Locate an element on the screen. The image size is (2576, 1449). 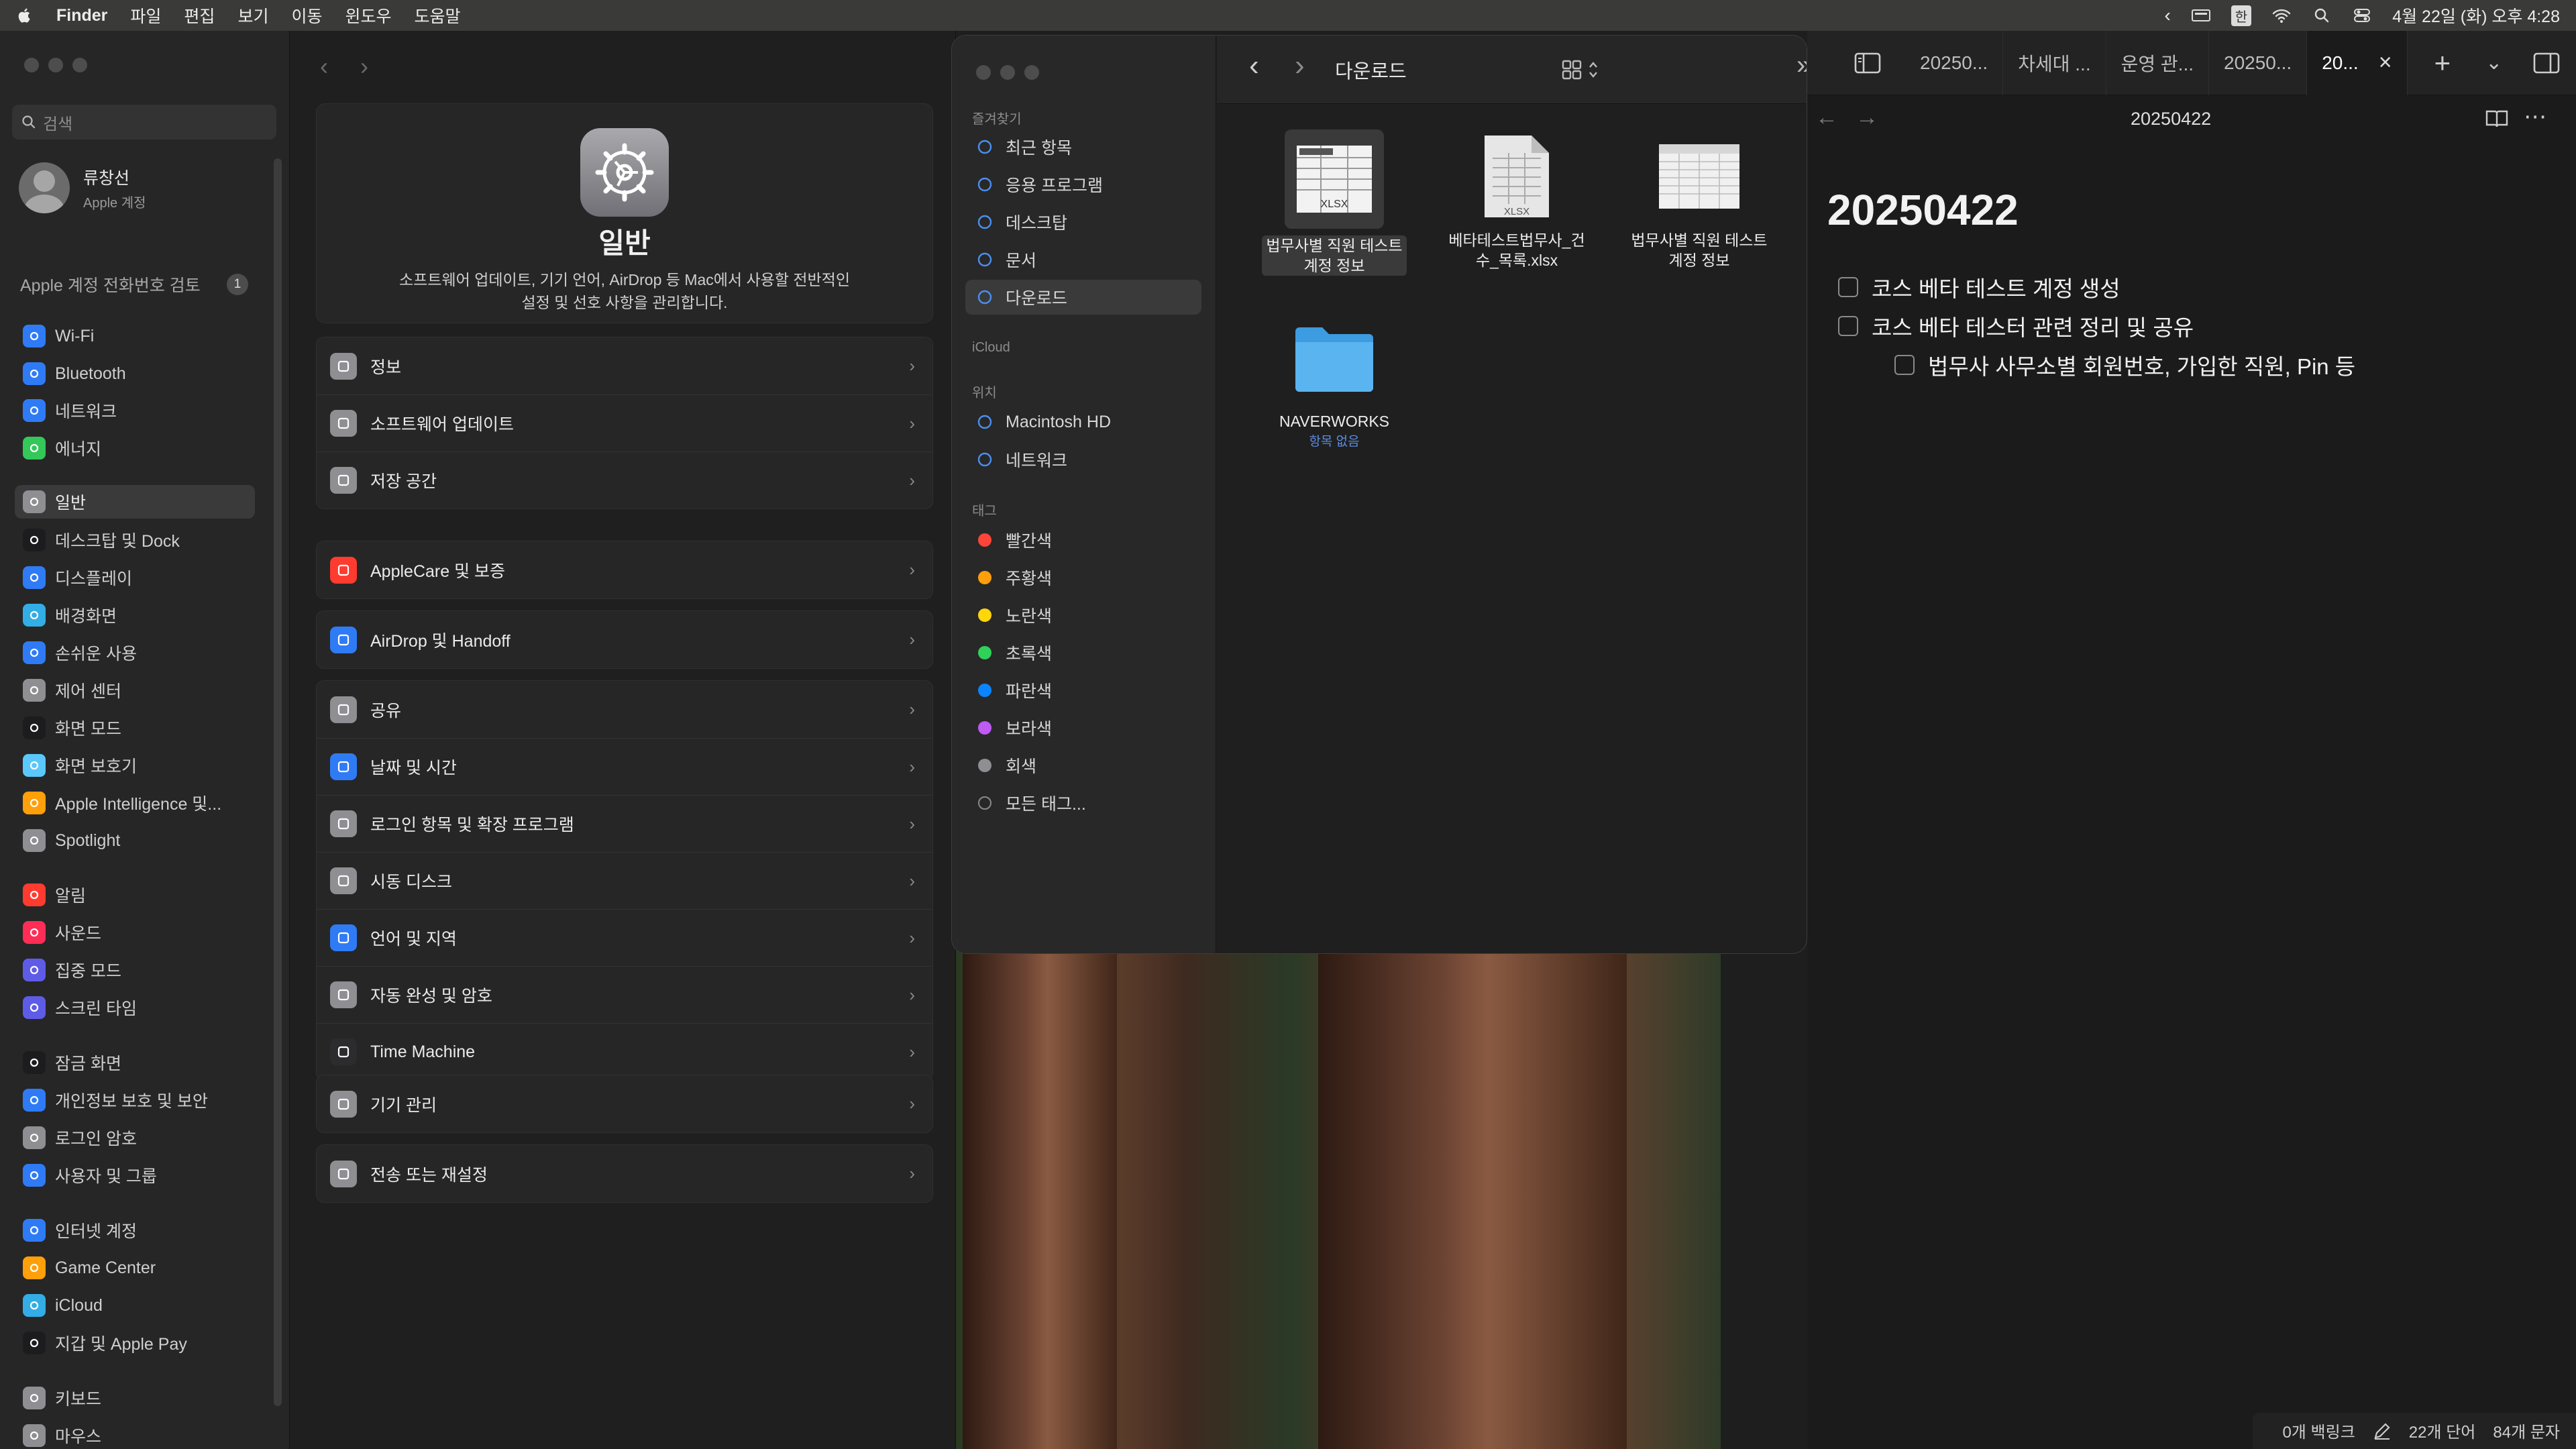
menu-view: 보기 is located at coordinates (252, 15).